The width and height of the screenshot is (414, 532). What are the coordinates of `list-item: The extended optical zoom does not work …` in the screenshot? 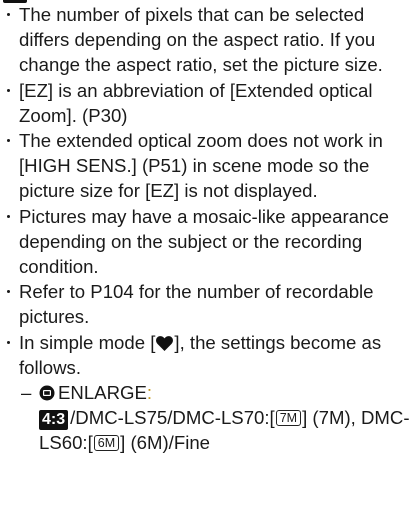 It's located at (208, 166).